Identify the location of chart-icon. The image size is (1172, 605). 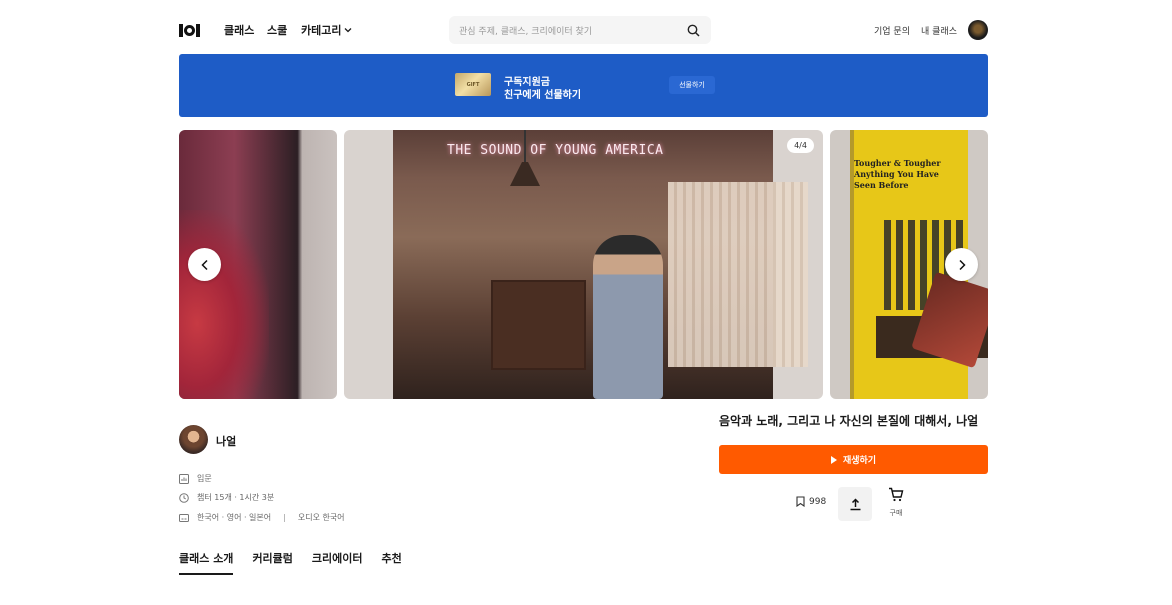
(184, 478).